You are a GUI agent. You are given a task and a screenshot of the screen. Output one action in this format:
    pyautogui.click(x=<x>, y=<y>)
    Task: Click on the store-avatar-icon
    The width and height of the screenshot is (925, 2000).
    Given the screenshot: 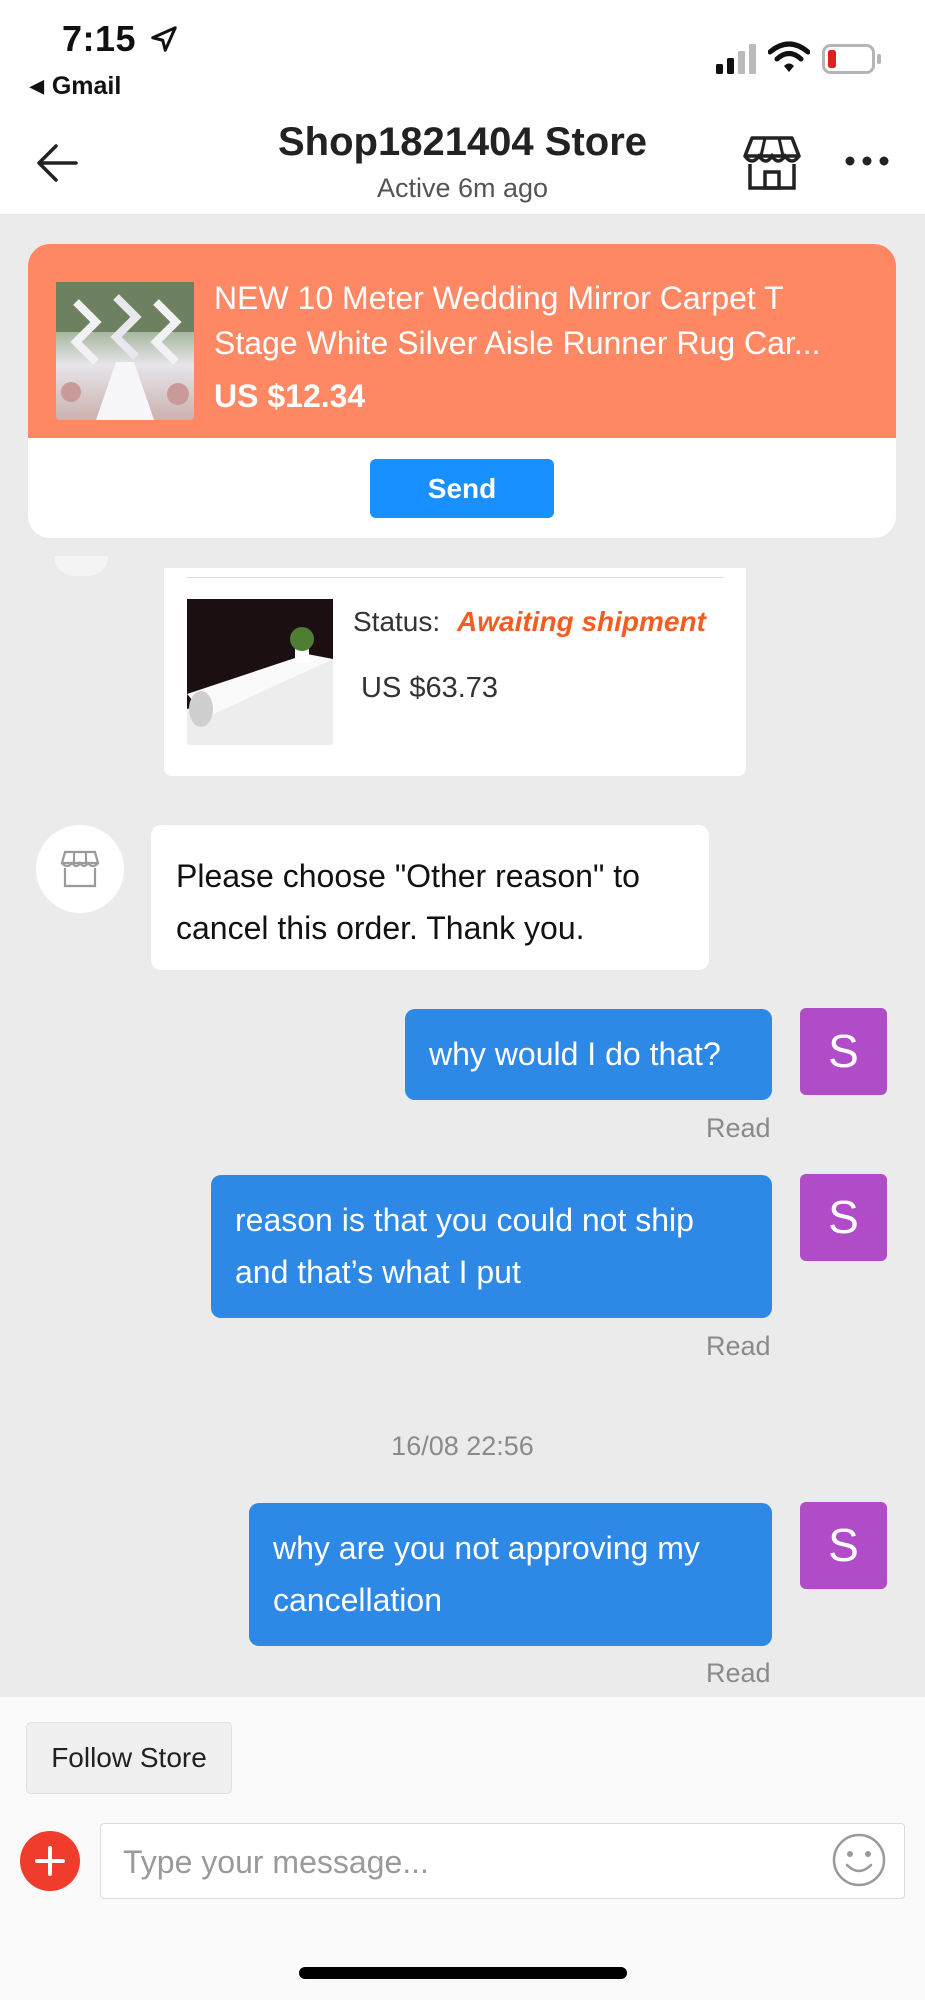 What is the action you would take?
    pyautogui.click(x=80, y=869)
    